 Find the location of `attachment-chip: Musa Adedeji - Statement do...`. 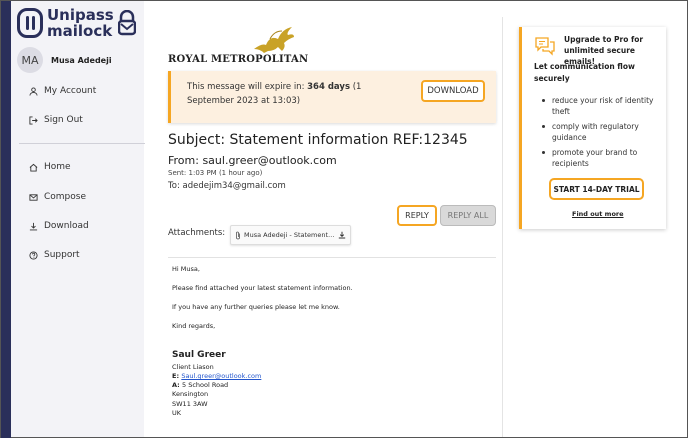

attachment-chip: Musa Adedeji - Statement do... is located at coordinates (290, 235).